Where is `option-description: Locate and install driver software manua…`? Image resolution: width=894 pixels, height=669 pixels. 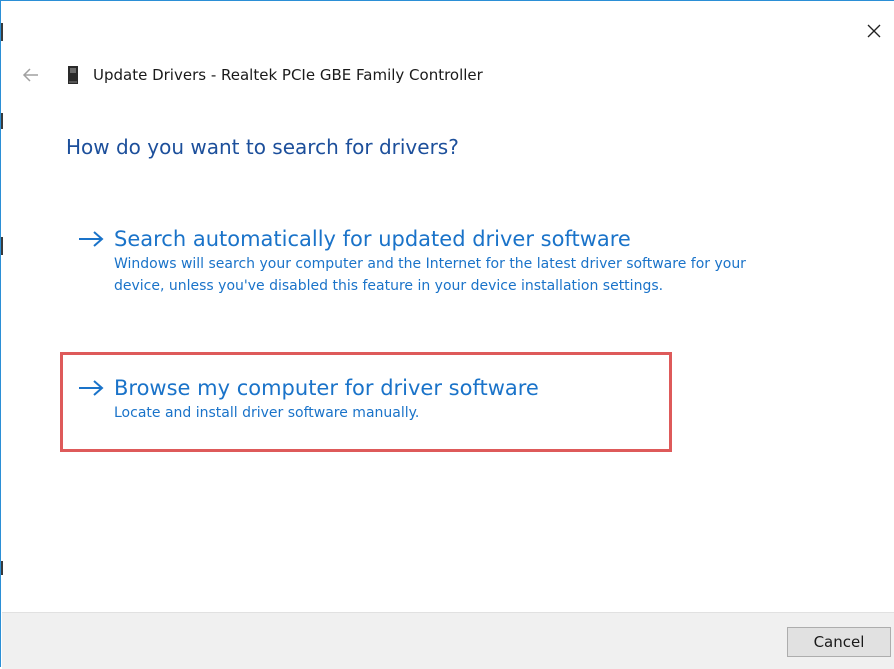
option-description: Locate and install driver software manua… is located at coordinates (267, 413).